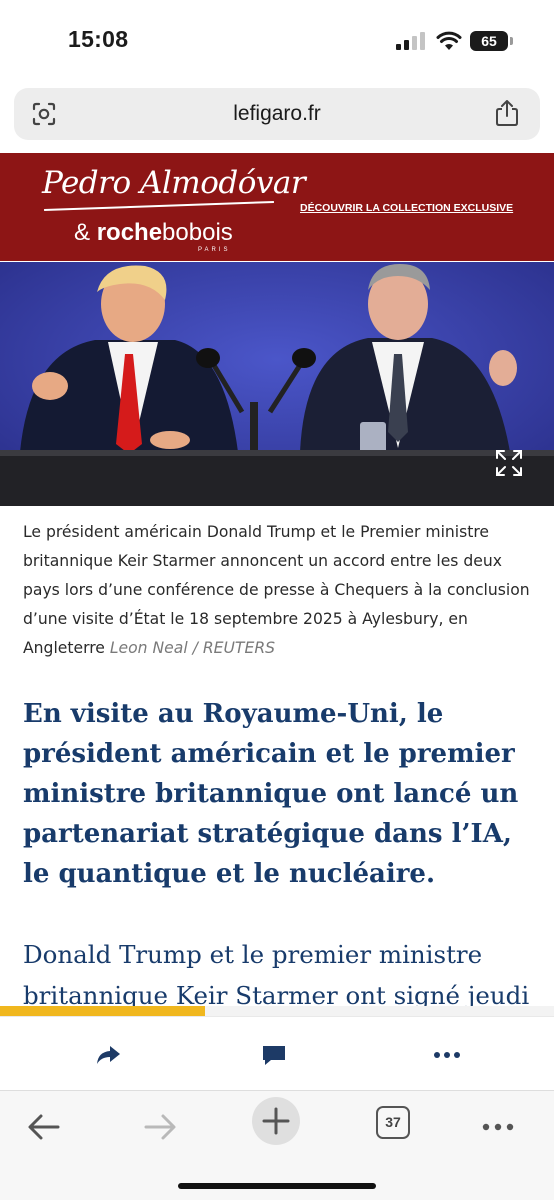 The height and width of the screenshot is (1200, 554). What do you see at coordinates (174, 183) in the screenshot?
I see `ad-script-logo: Pedro Almodóvar` at bounding box center [174, 183].